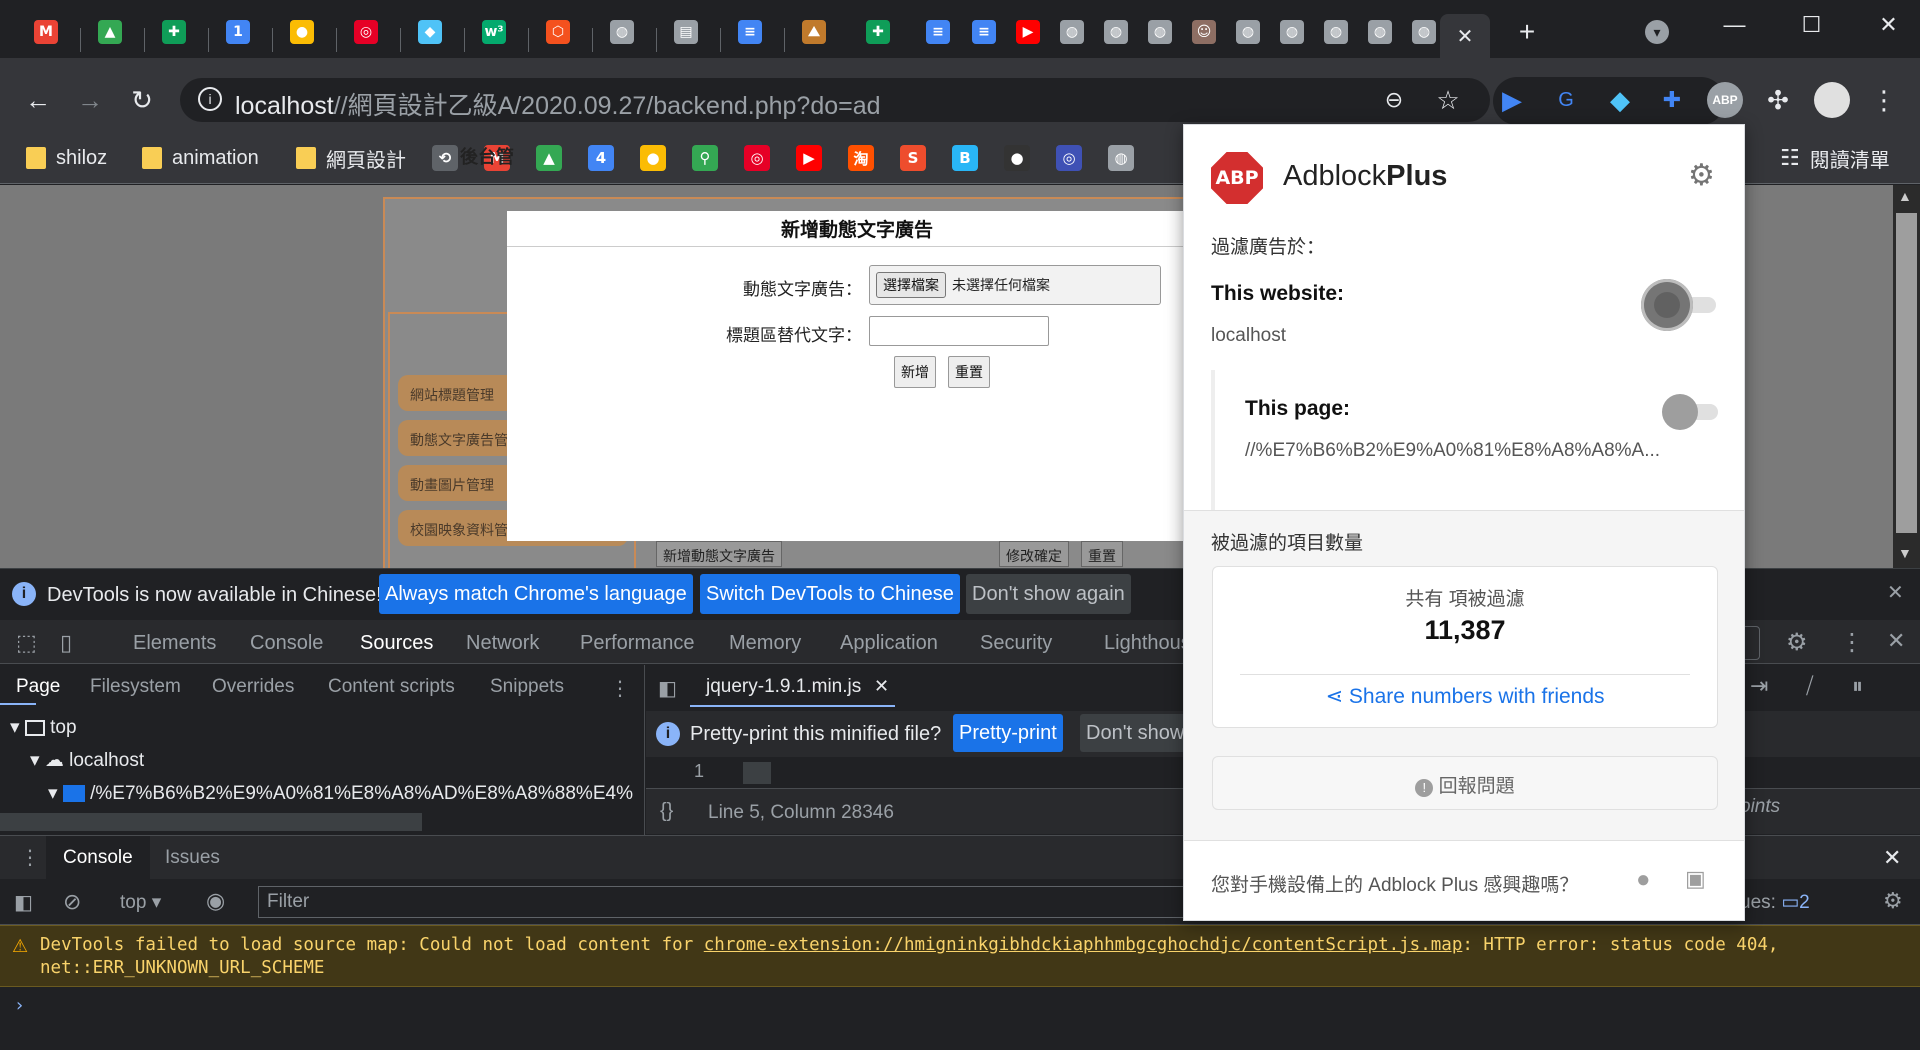  Describe the element at coordinates (38, 687) in the screenshot. I see `sources-subtab-page: Page` at that location.